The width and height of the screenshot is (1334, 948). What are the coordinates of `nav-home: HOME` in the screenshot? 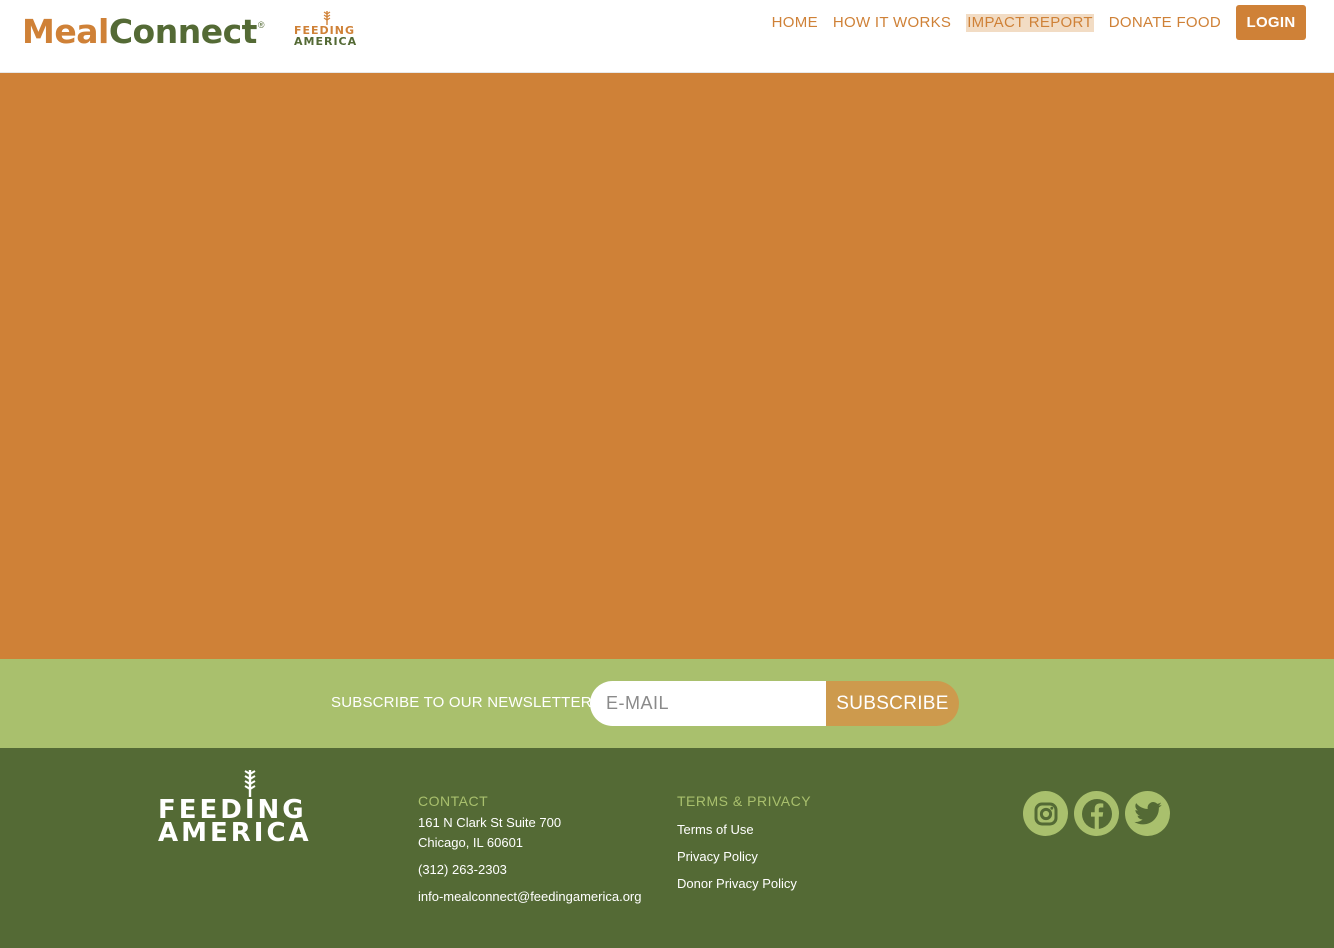 It's located at (795, 23).